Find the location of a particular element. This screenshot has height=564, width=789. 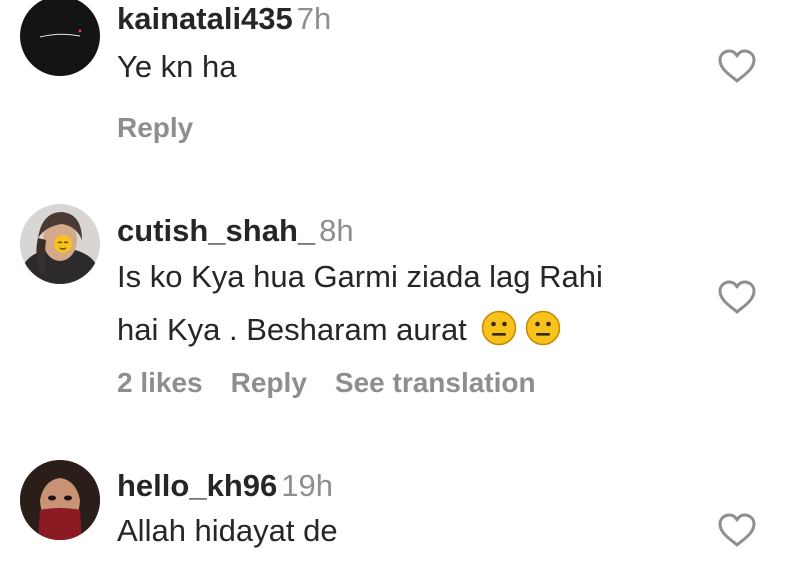

comment-header: kainatali435 7h is located at coordinates (224, 19).